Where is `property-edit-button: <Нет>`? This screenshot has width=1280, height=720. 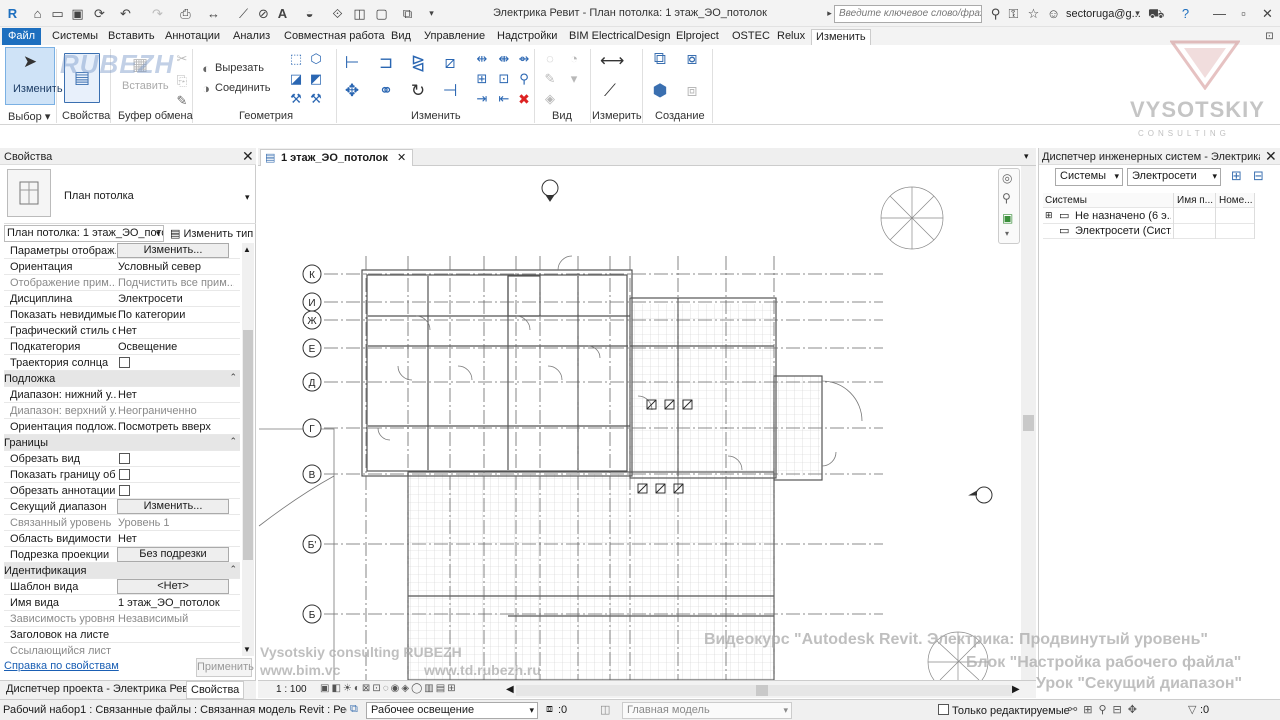 property-edit-button: <Нет> is located at coordinates (173, 586).